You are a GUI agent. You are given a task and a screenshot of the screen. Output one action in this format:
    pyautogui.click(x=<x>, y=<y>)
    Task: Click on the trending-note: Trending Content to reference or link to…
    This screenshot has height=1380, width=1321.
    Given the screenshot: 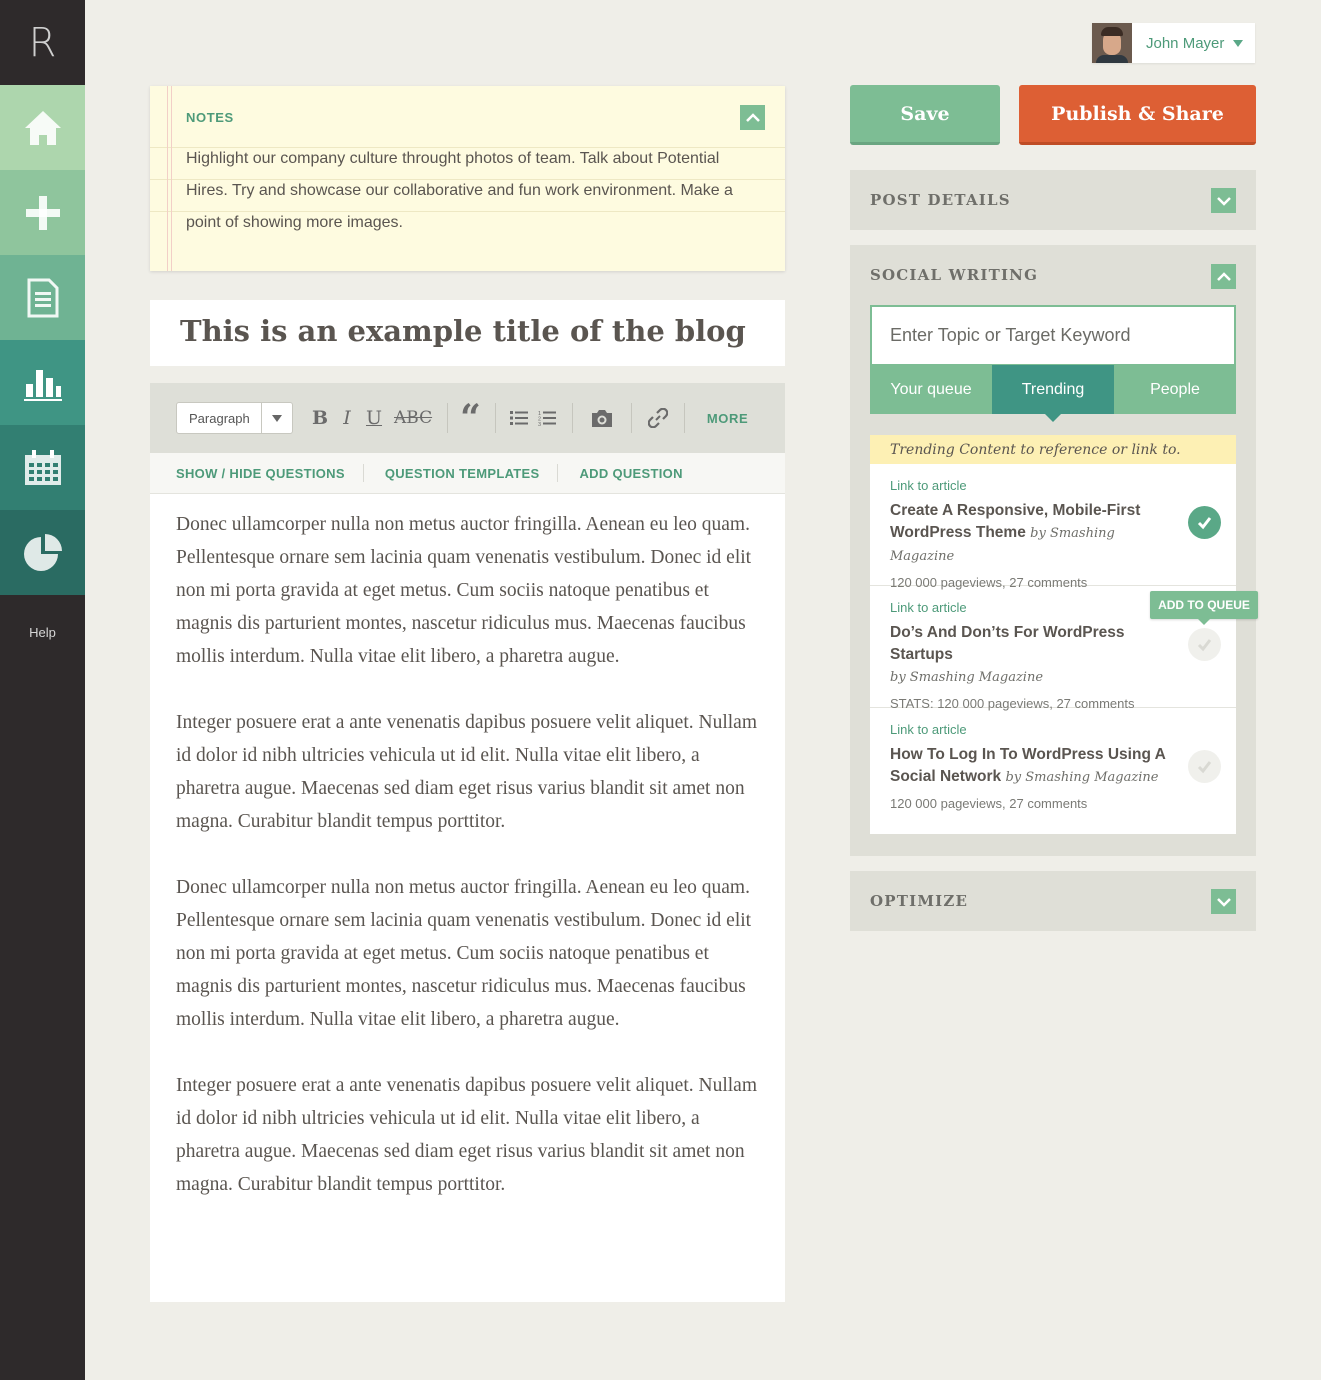 What is the action you would take?
    pyautogui.click(x=1053, y=449)
    